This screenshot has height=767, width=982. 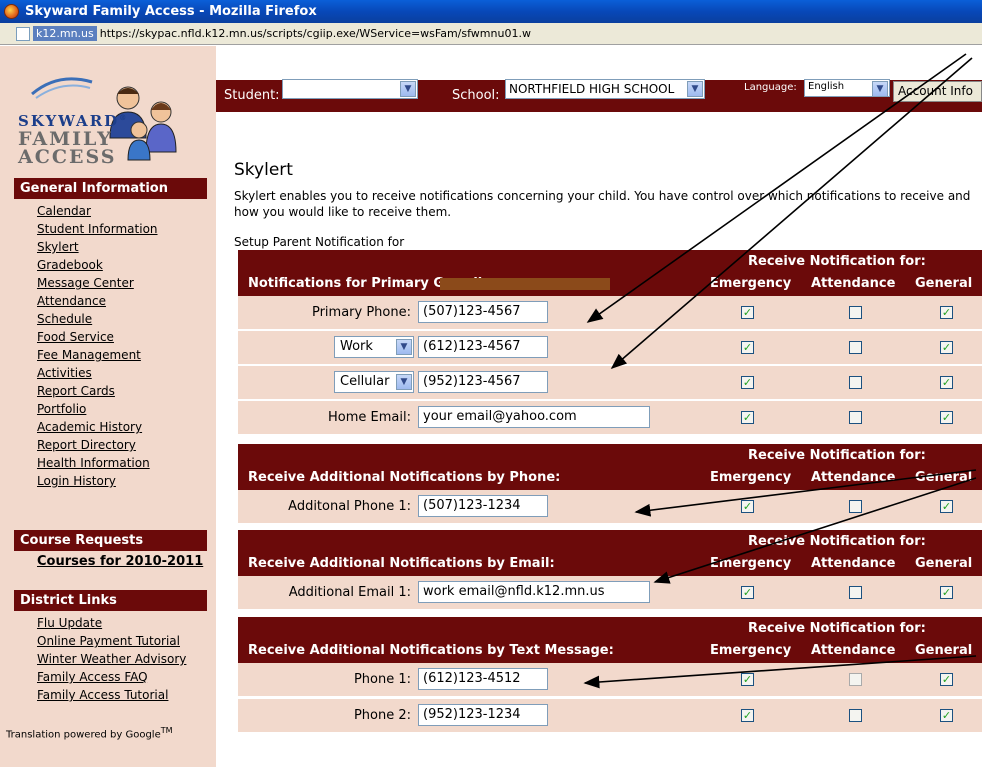 What do you see at coordinates (111, 623) in the screenshot?
I see `nav-flu-update: Flu Update` at bounding box center [111, 623].